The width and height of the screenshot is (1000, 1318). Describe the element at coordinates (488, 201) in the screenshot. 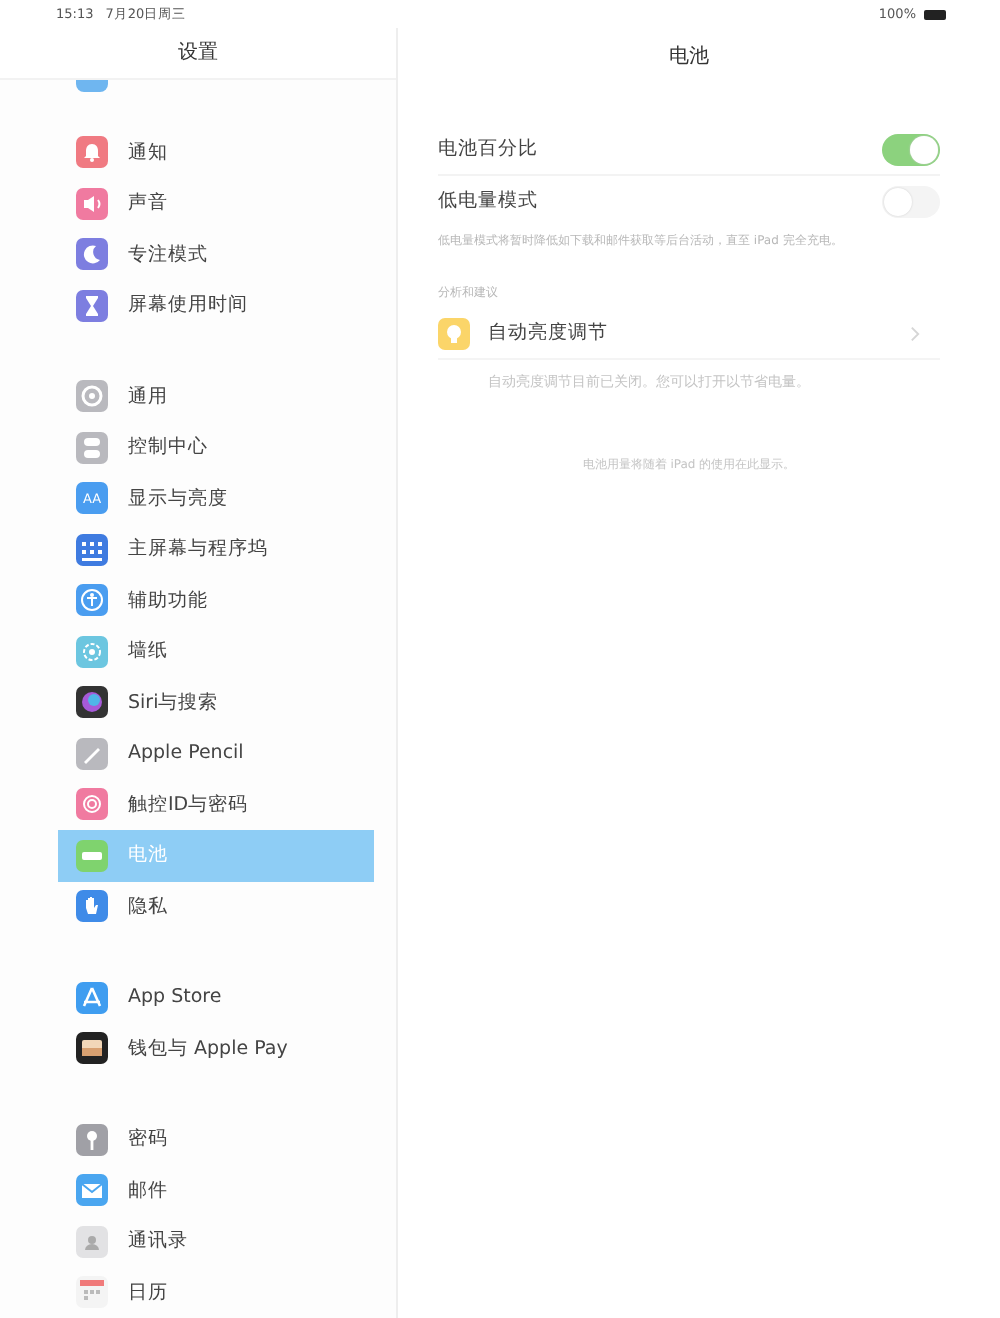

I see `setting-label: 低电量模式` at that location.